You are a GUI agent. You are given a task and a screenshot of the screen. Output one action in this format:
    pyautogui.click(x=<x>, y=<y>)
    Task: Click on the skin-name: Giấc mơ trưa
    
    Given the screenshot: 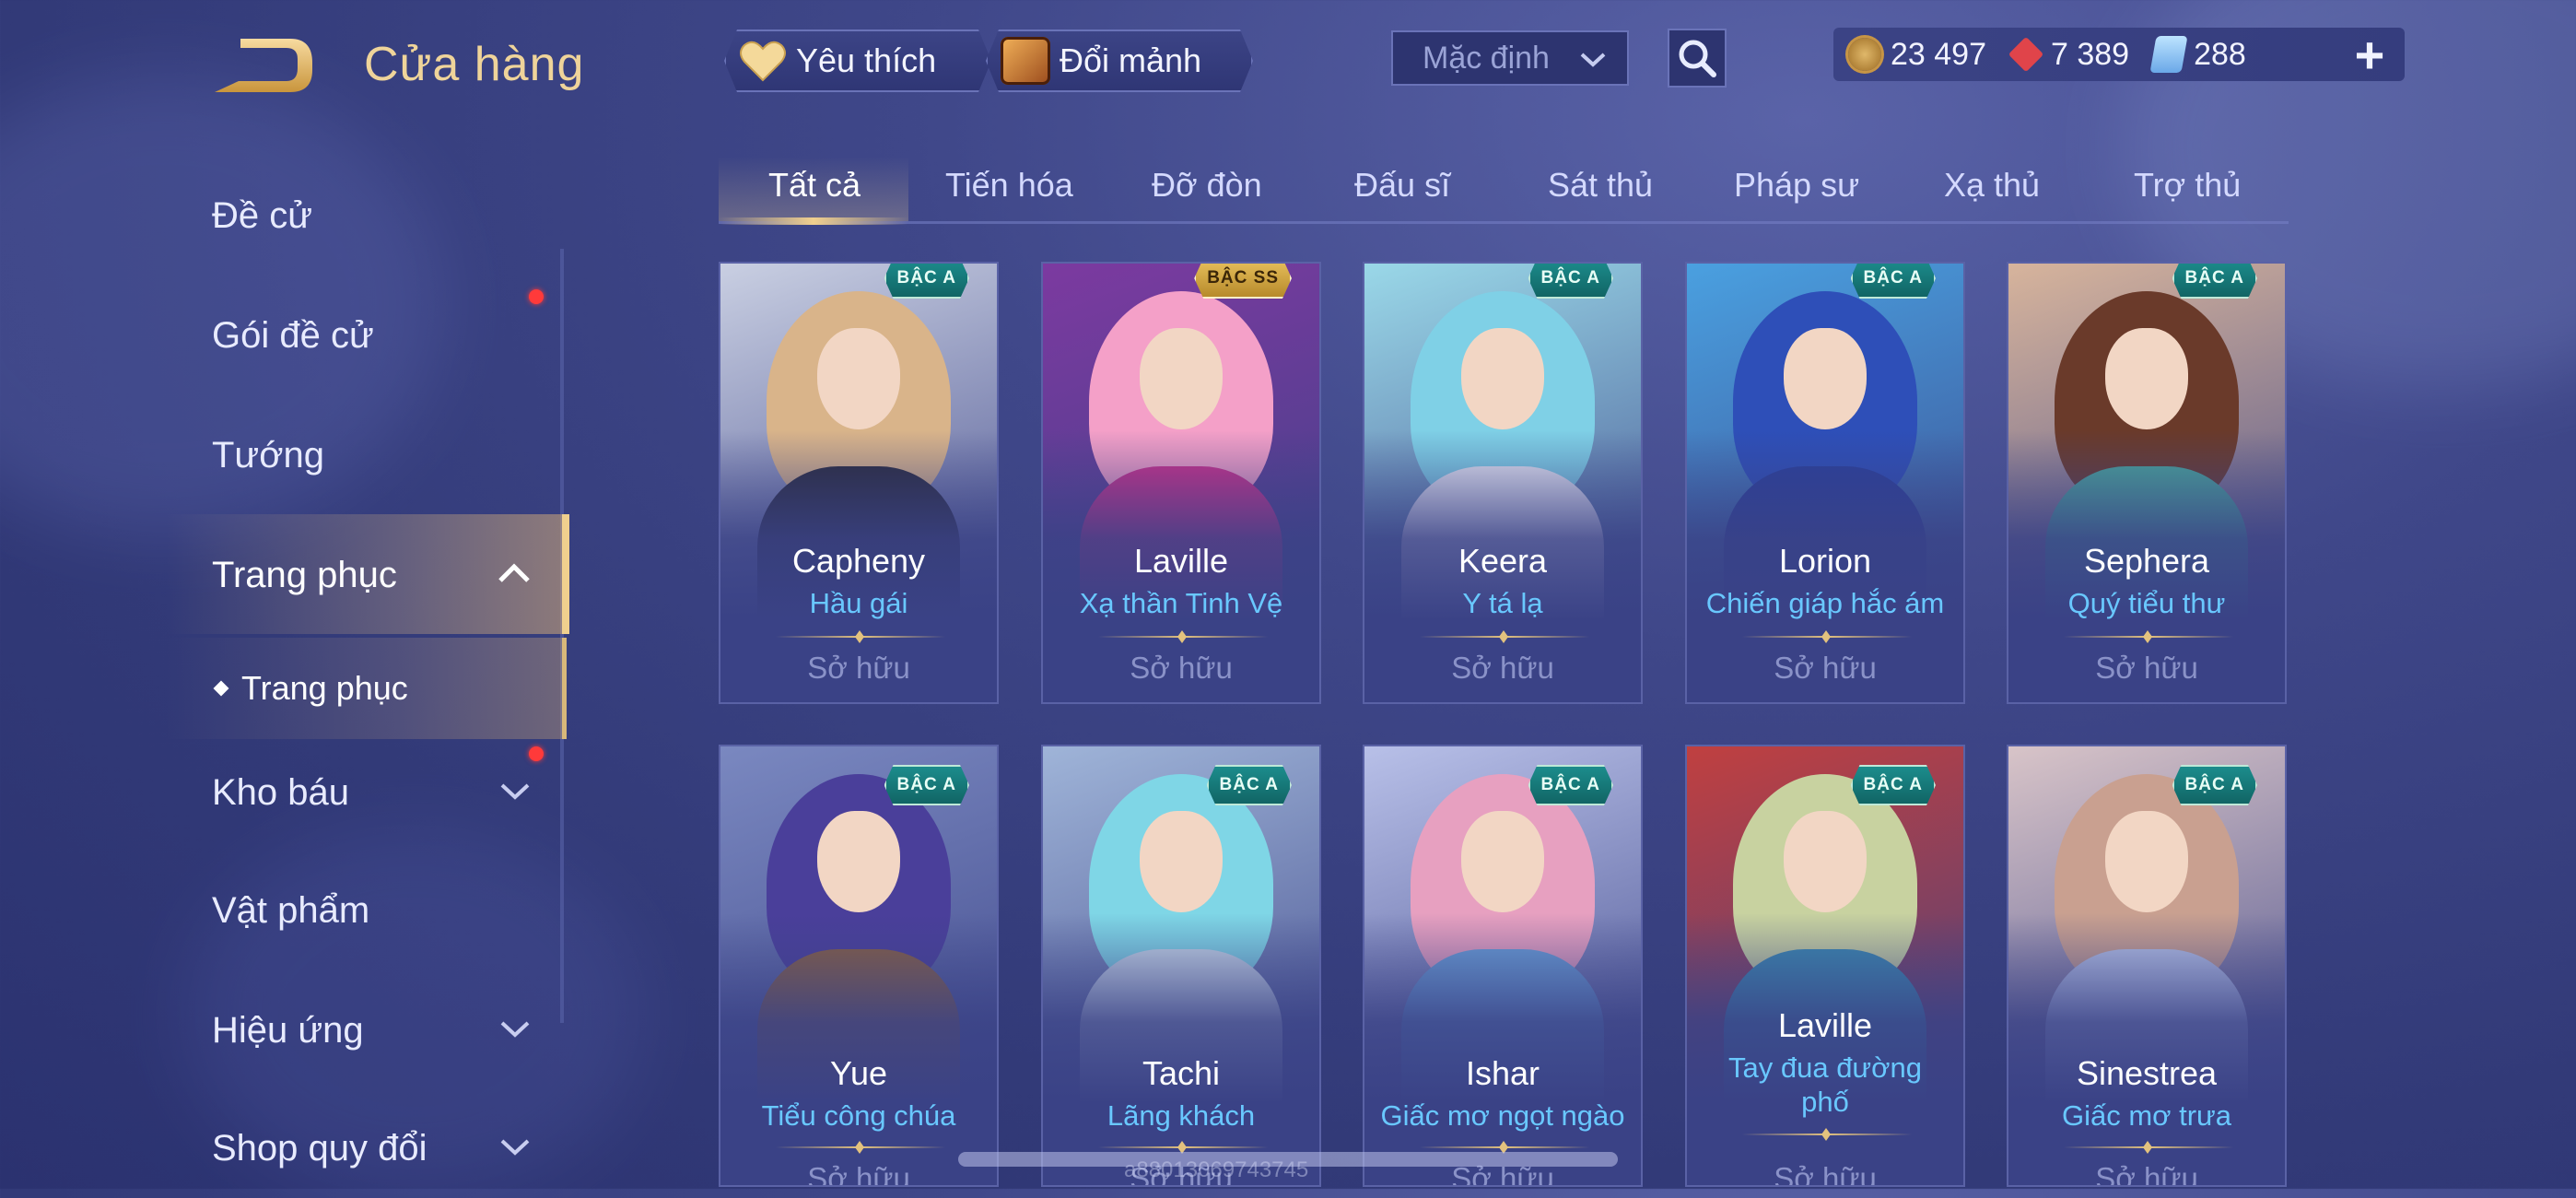 What is the action you would take?
    pyautogui.click(x=2146, y=1115)
    